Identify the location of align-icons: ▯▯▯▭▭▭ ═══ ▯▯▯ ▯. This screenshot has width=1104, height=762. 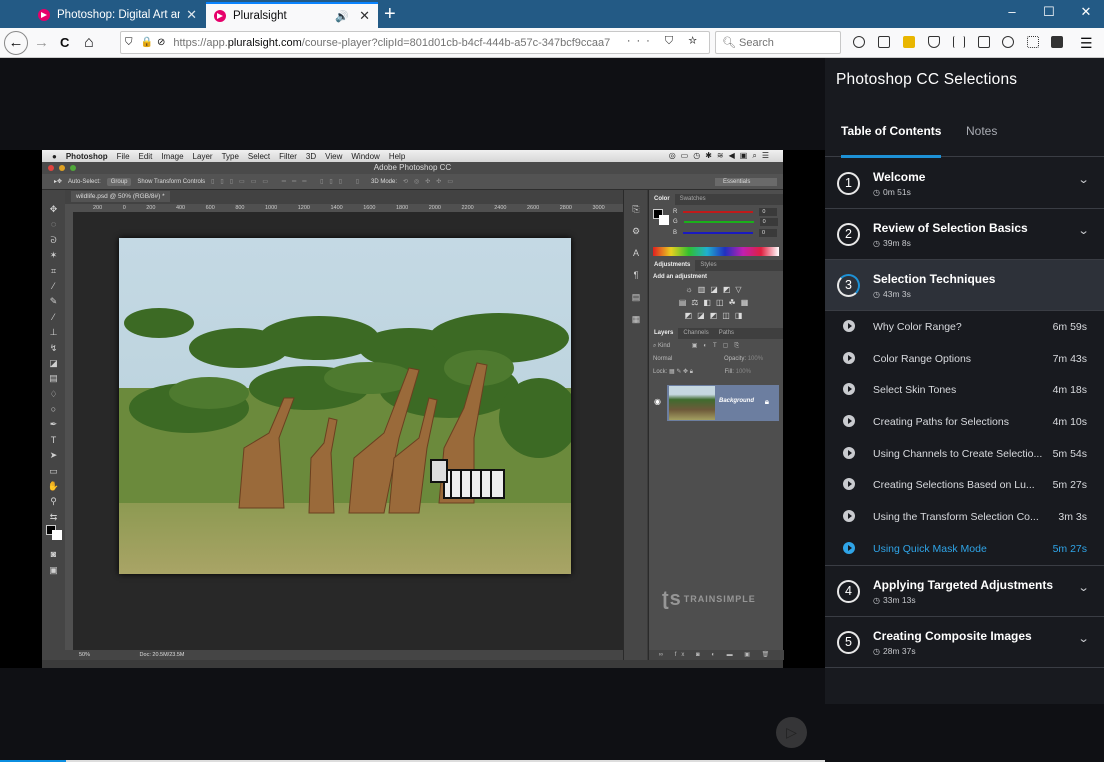
(288, 182).